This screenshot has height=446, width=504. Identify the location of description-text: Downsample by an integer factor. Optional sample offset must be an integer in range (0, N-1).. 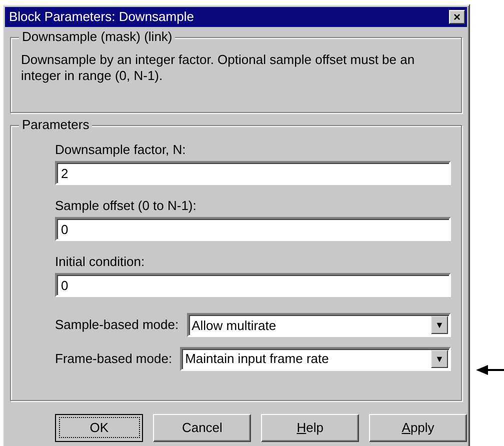
(218, 68).